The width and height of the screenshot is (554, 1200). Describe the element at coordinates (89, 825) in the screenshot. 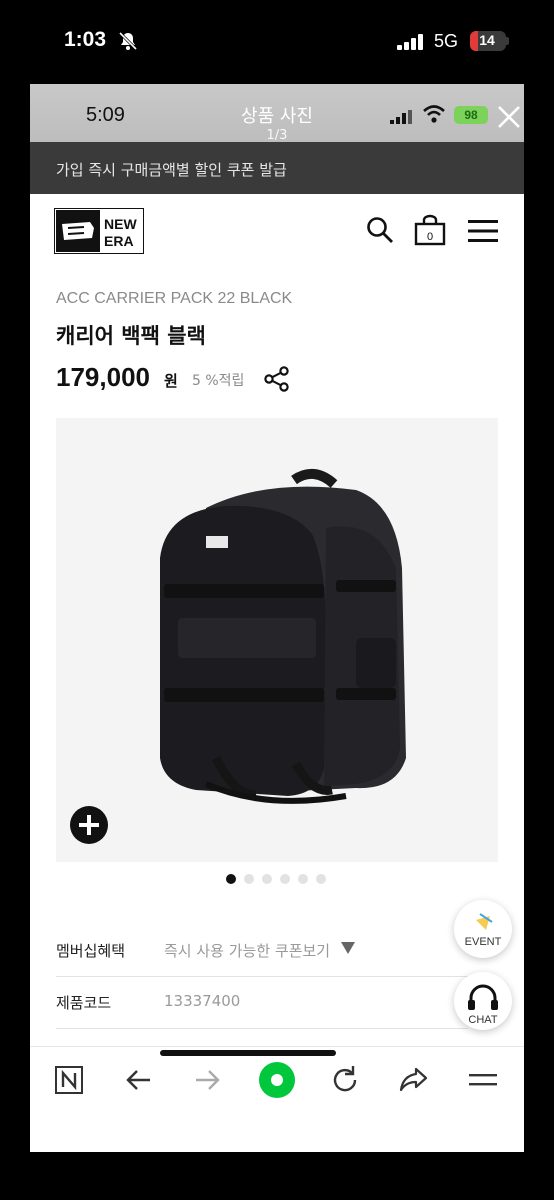

I see `zoom-plus-icon` at that location.